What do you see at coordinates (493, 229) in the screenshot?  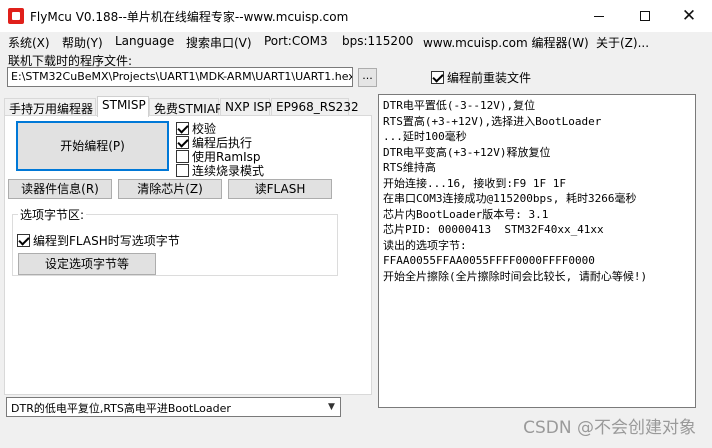 I see `log-line: 芯片PID: 00000413 STM32F40xx_41xx` at bounding box center [493, 229].